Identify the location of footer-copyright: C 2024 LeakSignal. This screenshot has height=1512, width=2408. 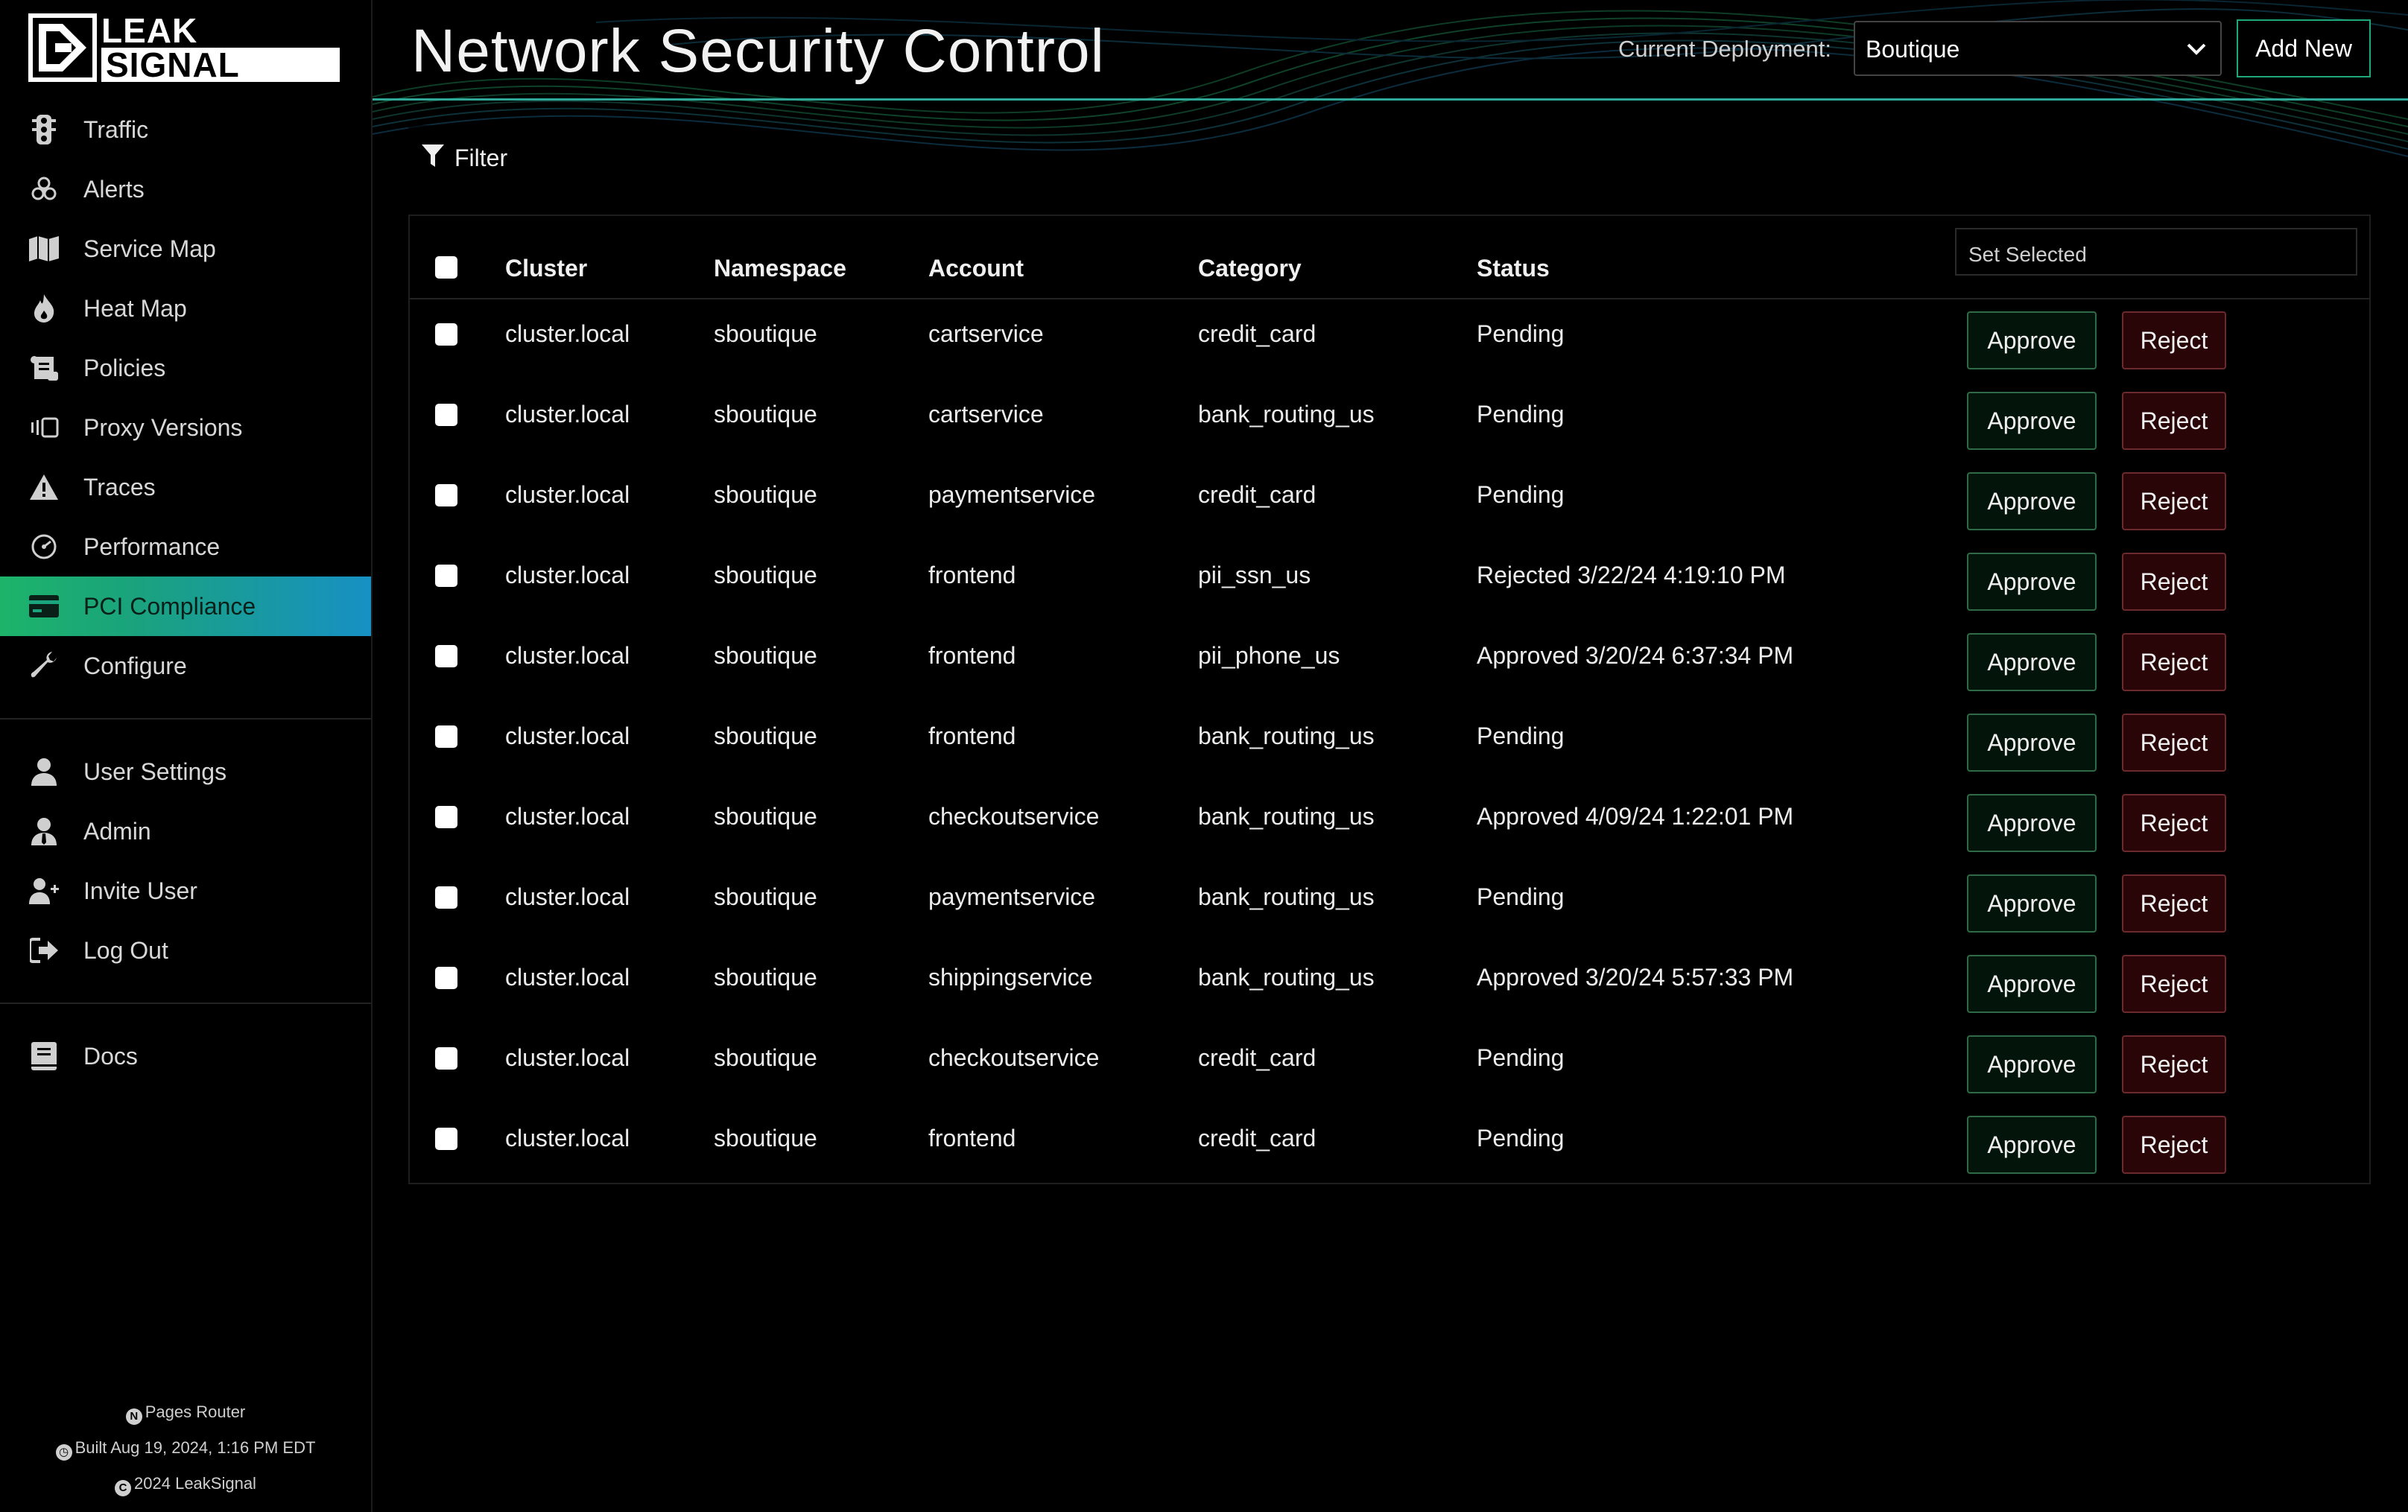
(185, 1484).